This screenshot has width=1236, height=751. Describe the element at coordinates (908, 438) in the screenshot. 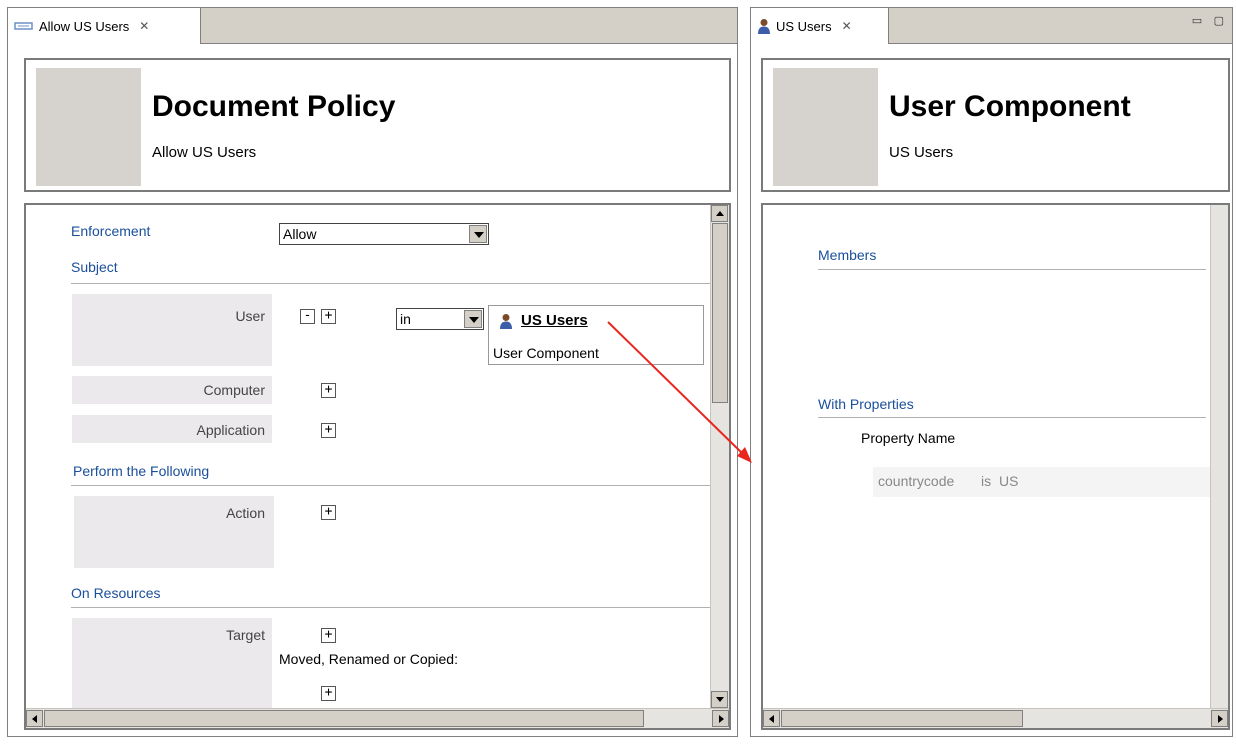

I see `property-name-header: Property Name` at that location.